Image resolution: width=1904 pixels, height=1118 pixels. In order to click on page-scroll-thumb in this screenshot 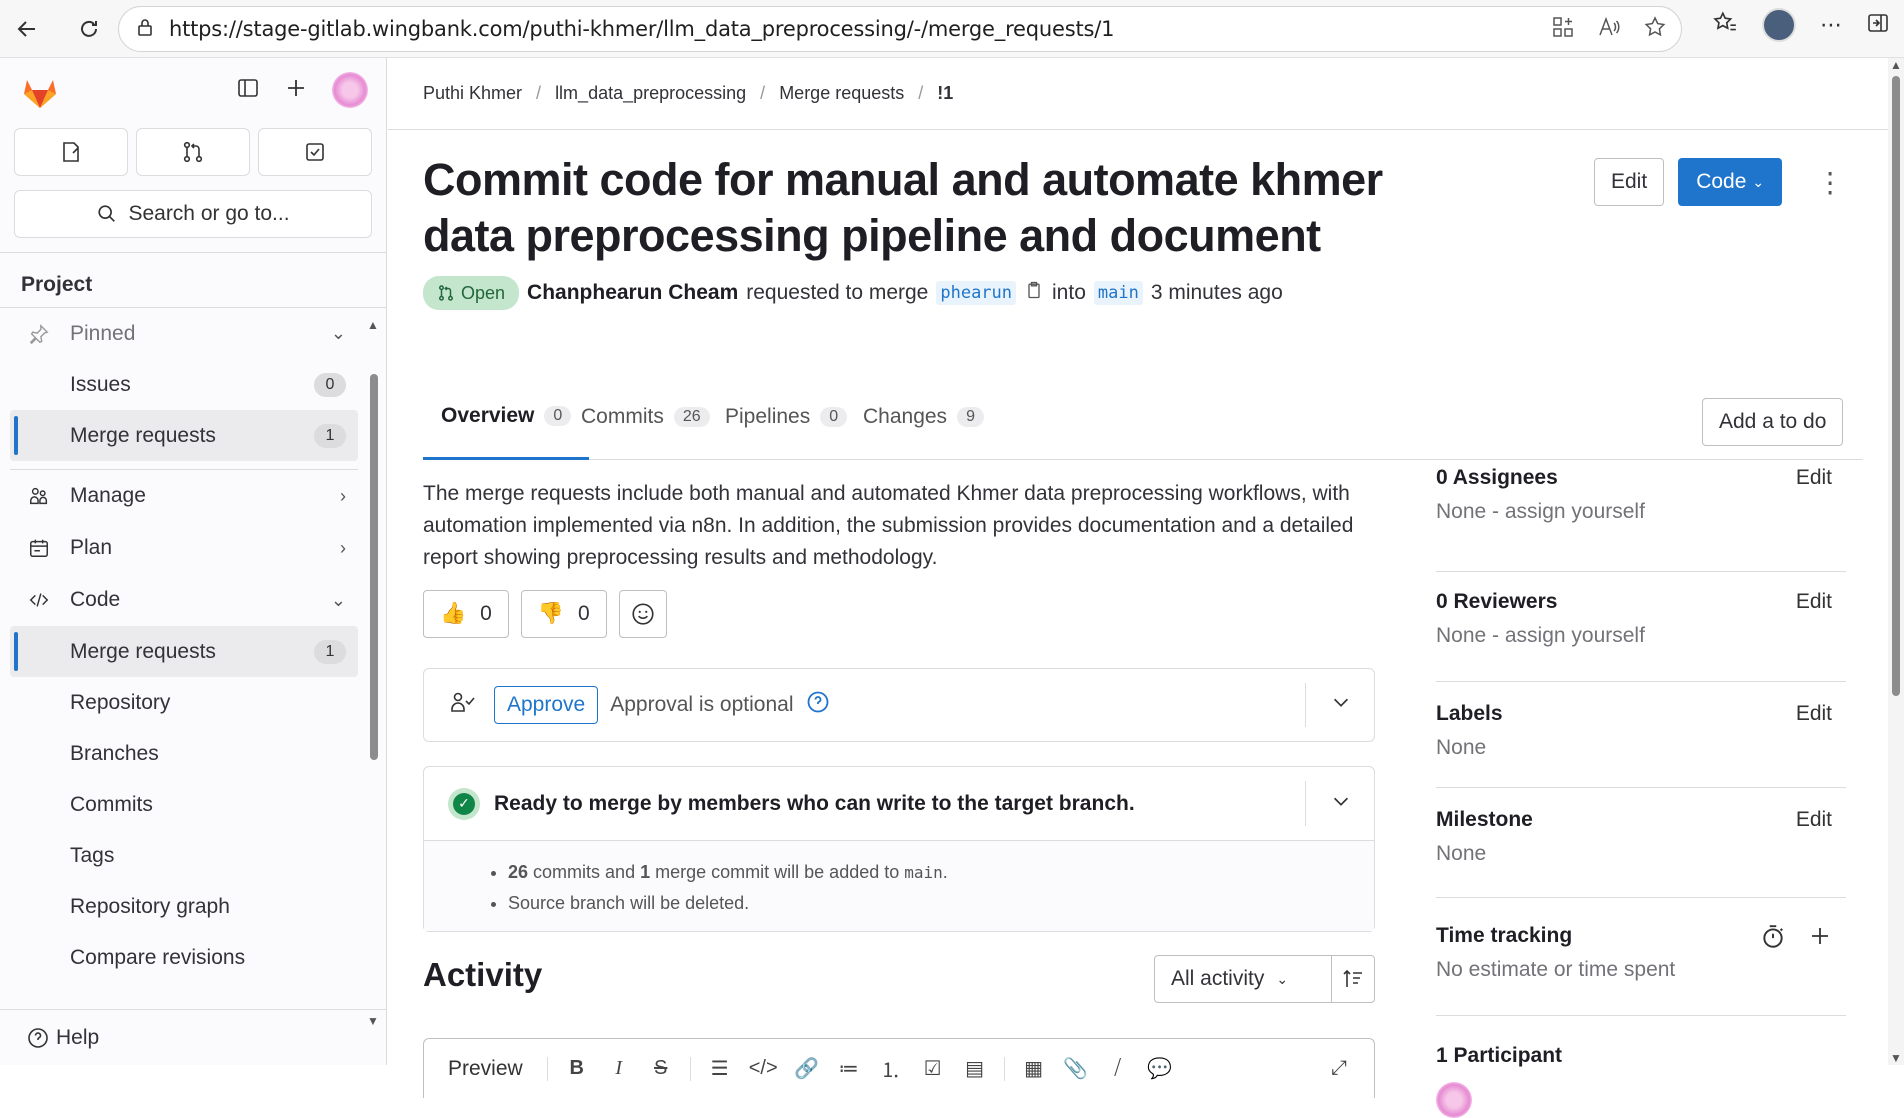, I will do `click(1896, 386)`.